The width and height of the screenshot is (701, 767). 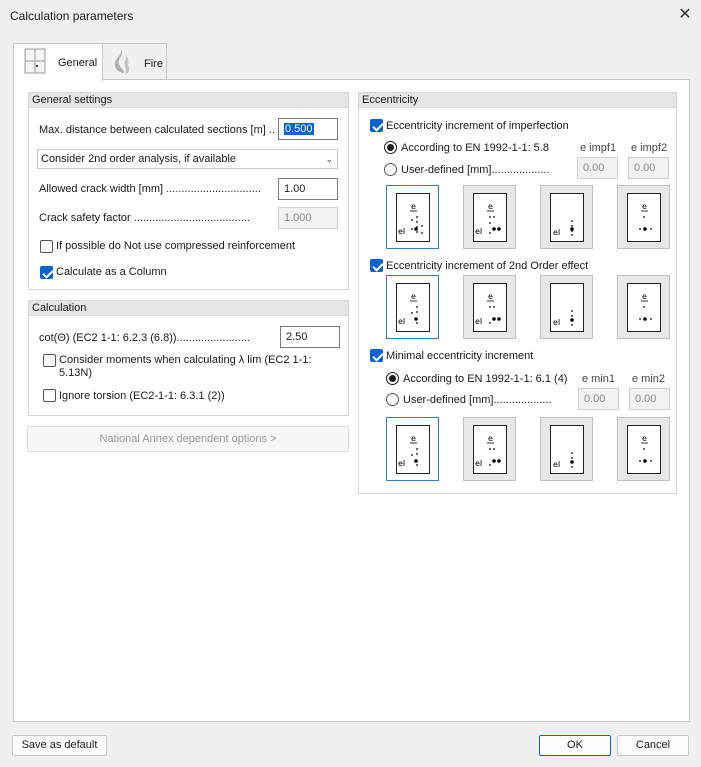 I want to click on e-min2-input: 0.00, so click(x=649, y=399).